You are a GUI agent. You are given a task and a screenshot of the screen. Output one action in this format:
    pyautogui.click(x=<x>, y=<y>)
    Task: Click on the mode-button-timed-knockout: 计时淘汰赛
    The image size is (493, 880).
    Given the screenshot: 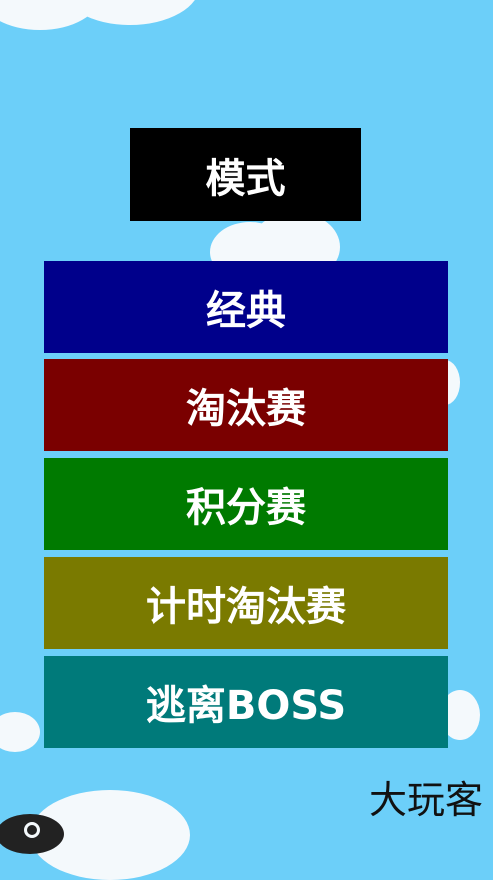 What is the action you would take?
    pyautogui.click(x=246, y=603)
    